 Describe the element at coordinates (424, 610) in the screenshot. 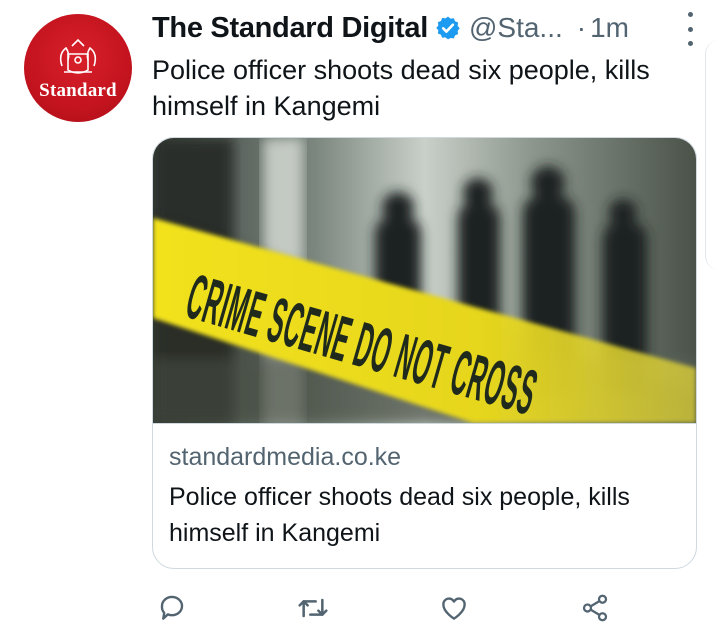

I see `tweet-actions` at that location.